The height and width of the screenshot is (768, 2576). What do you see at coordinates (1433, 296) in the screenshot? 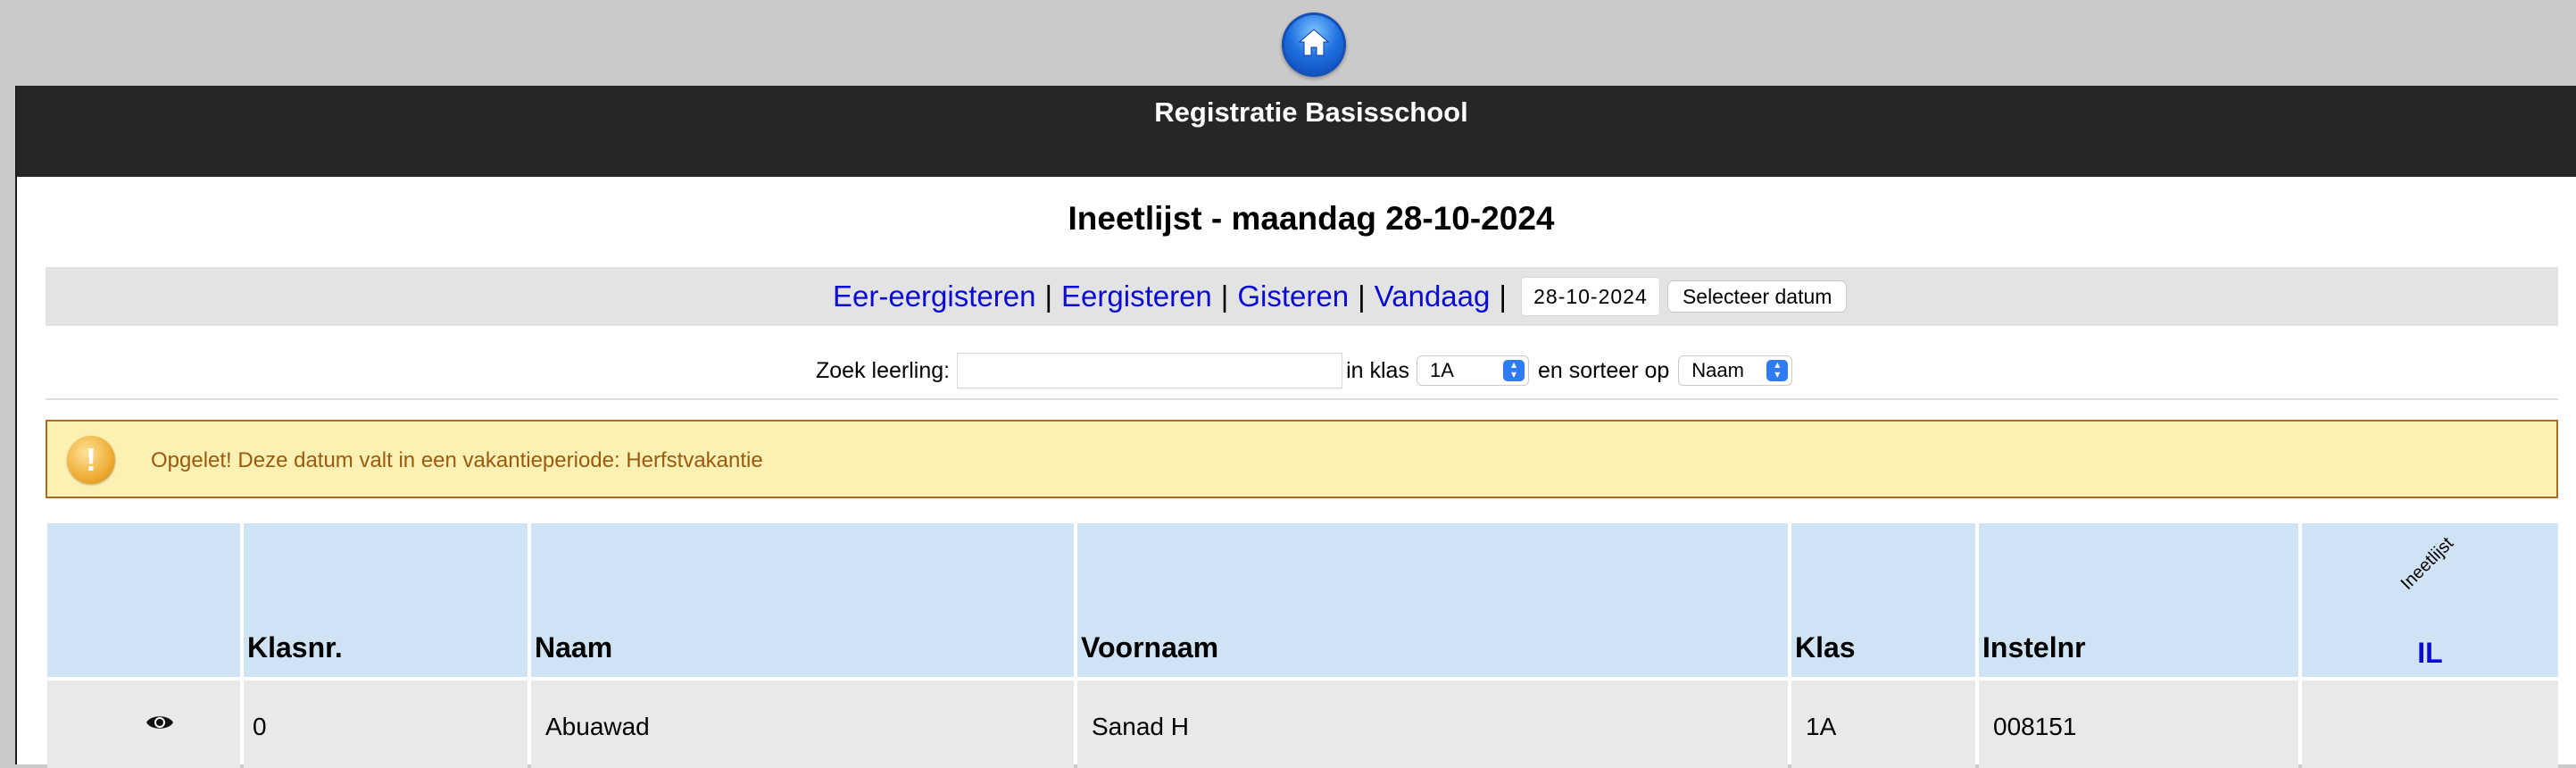
I see `link-vandaag: Vandaag` at bounding box center [1433, 296].